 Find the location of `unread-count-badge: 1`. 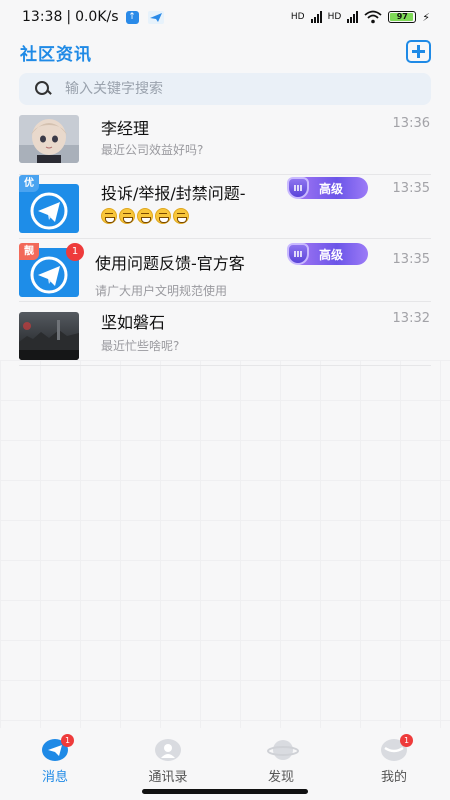

unread-count-badge: 1 is located at coordinates (75, 252).